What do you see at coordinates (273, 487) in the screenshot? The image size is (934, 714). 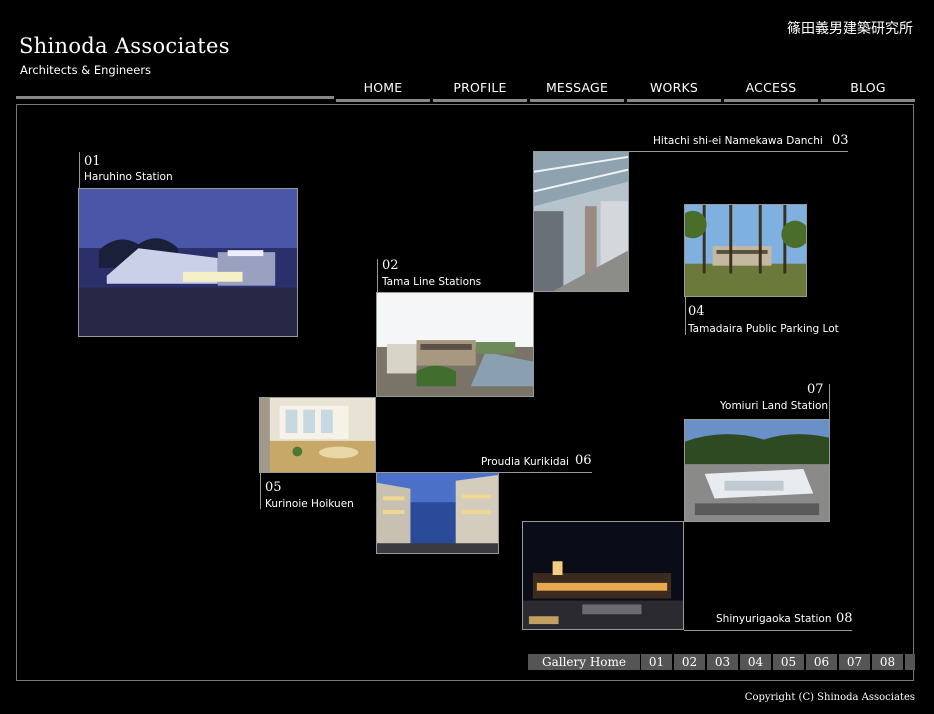 I see `work-05-number: 05` at bounding box center [273, 487].